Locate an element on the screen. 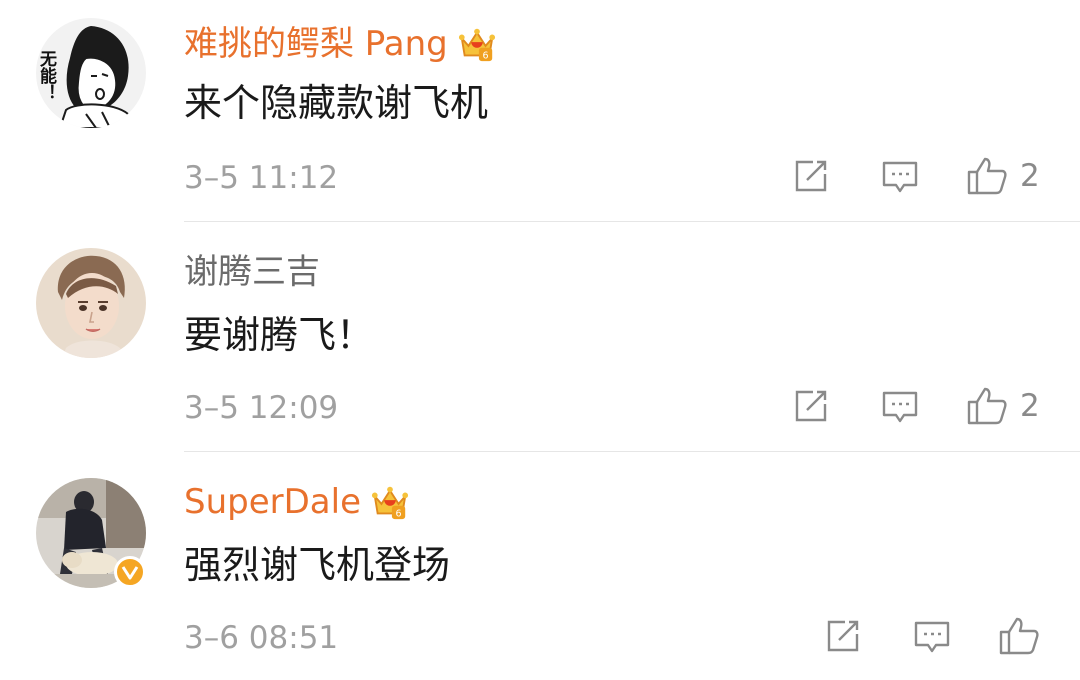 The image size is (1080, 680). username: SuperDale is located at coordinates (272, 502).